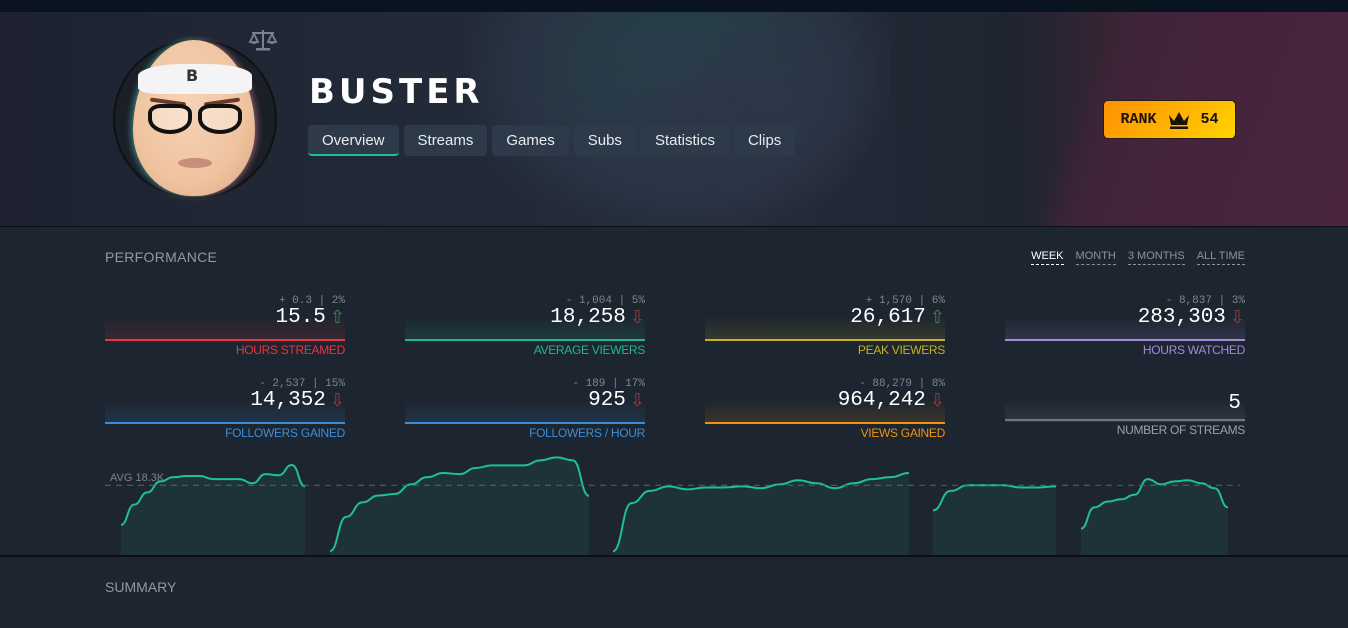 The width and height of the screenshot is (1348, 628). I want to click on stat-label: AVERAGE VIEWERS, so click(589, 350).